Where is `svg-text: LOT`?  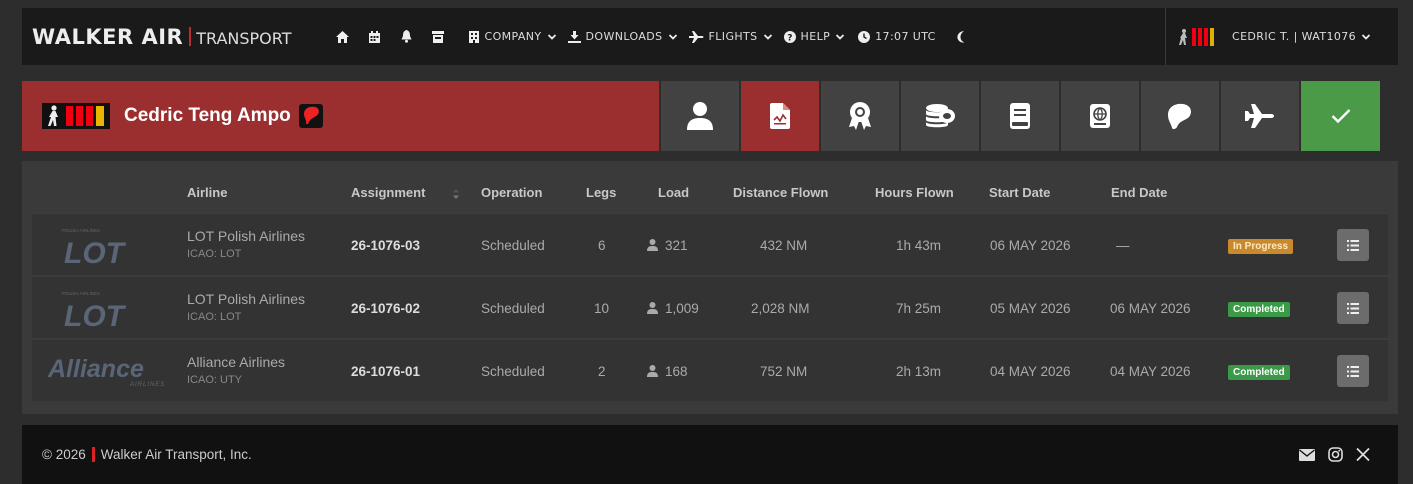
svg-text: LOT is located at coordinates (95, 314).